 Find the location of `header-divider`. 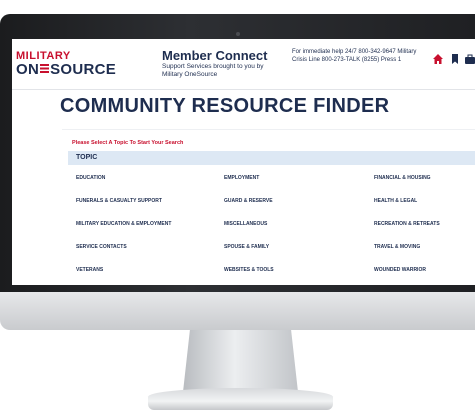

header-divider is located at coordinates (243, 89).